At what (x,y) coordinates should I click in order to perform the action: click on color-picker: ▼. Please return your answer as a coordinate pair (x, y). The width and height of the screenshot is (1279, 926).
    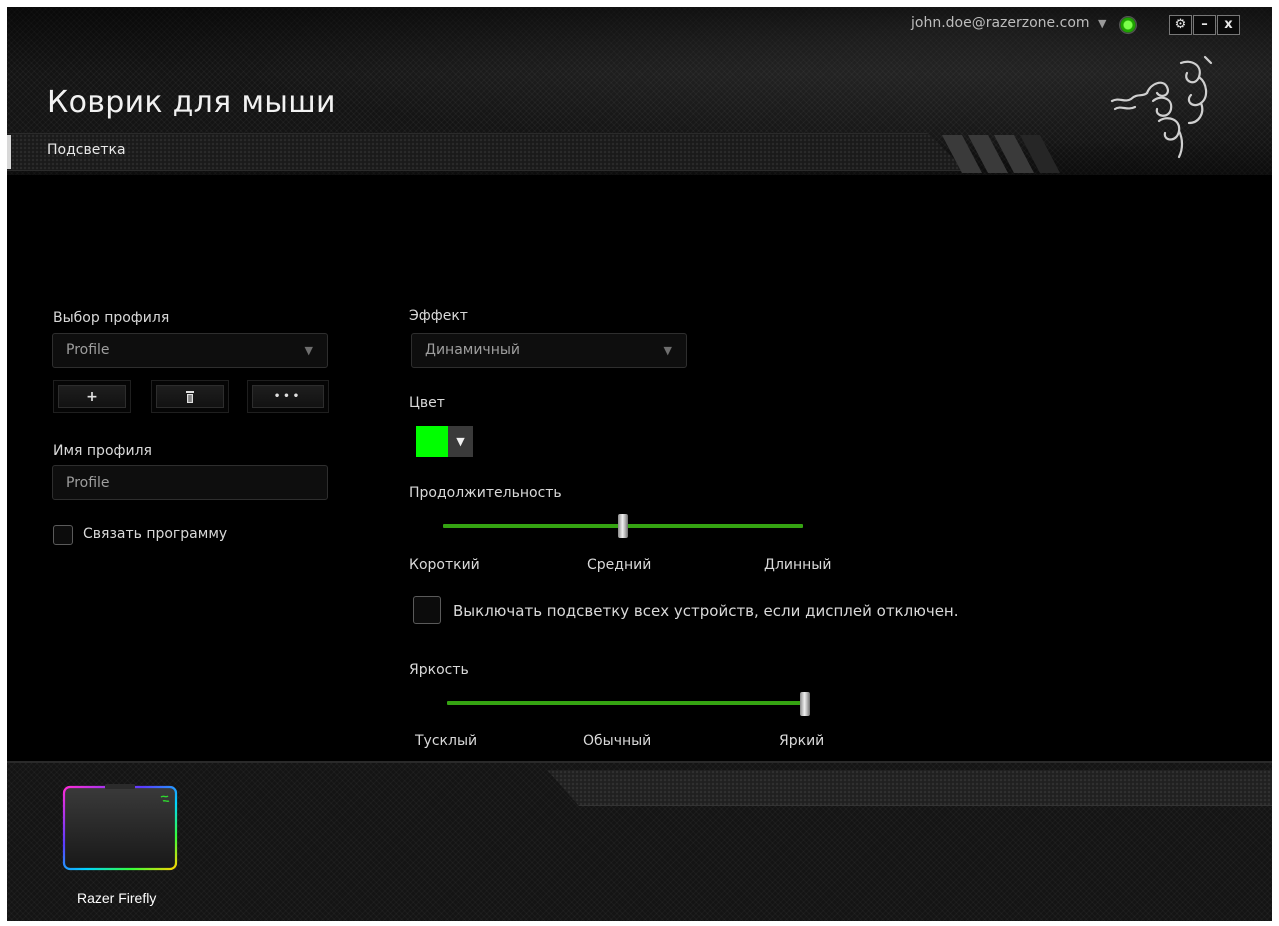
    Looking at the image, I should click on (444, 441).